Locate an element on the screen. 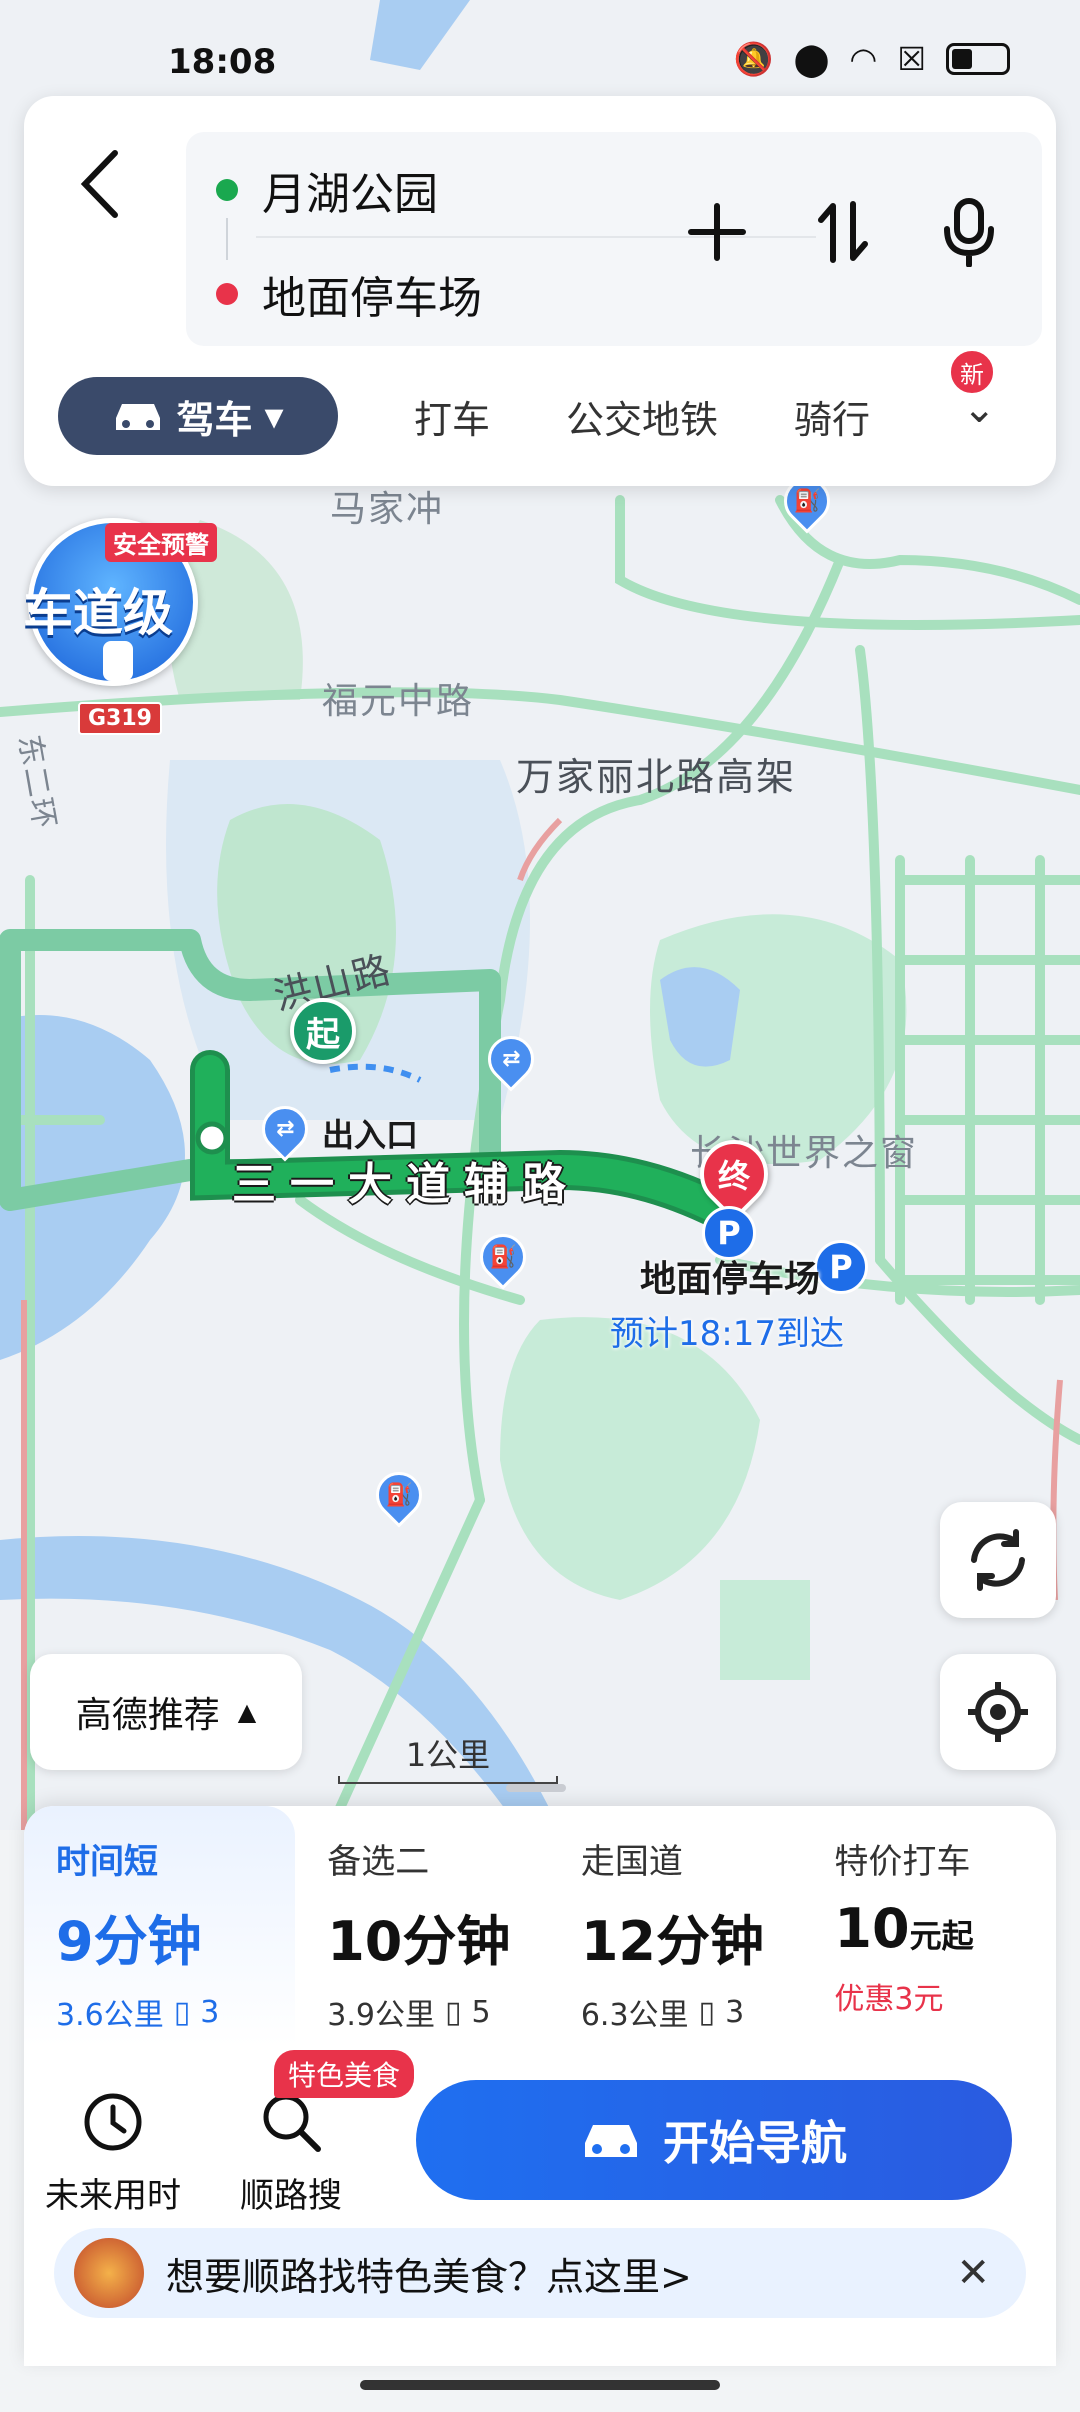 The height and width of the screenshot is (2412, 1080). future-time-button: 未来用时 is located at coordinates (113, 2149).